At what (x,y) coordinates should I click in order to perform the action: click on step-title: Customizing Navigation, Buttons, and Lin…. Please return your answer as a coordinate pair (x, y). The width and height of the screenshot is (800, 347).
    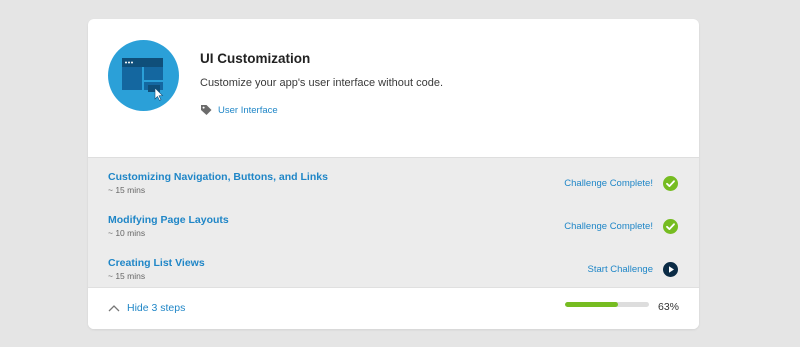
    Looking at the image, I should click on (218, 177).